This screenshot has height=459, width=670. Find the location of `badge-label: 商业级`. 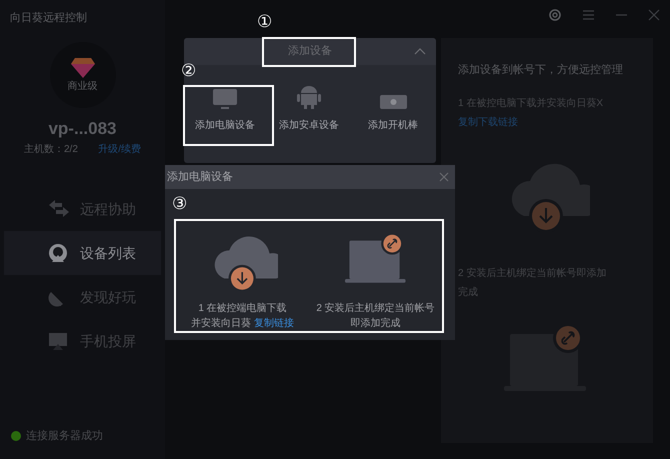

badge-label: 商业级 is located at coordinates (83, 87).